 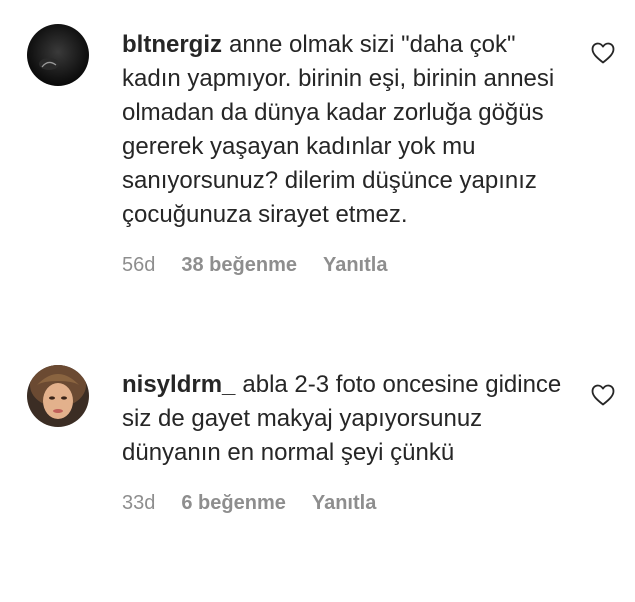 What do you see at coordinates (139, 265) in the screenshot?
I see `comment-age: 56d` at bounding box center [139, 265].